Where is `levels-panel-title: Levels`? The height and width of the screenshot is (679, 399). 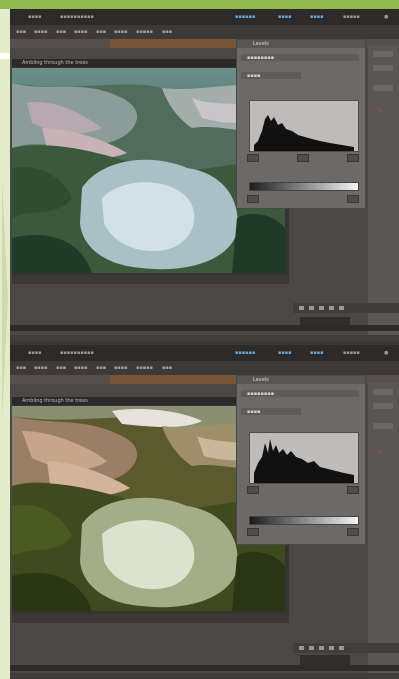
levels-panel-title: Levels is located at coordinates (261, 380).